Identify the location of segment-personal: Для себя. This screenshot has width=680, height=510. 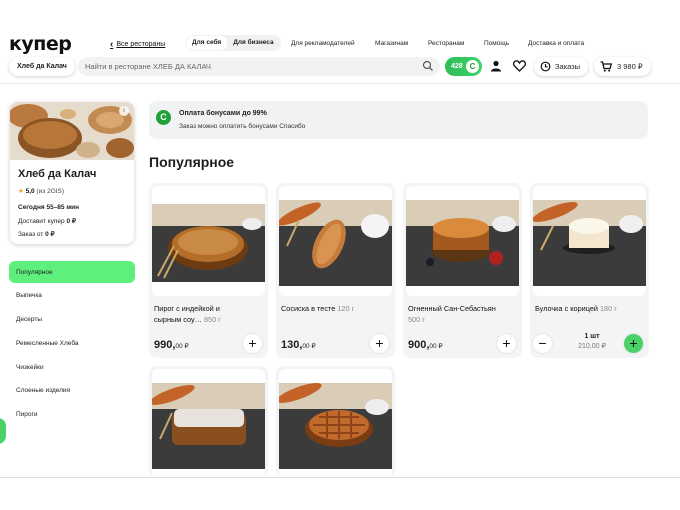
(207, 43).